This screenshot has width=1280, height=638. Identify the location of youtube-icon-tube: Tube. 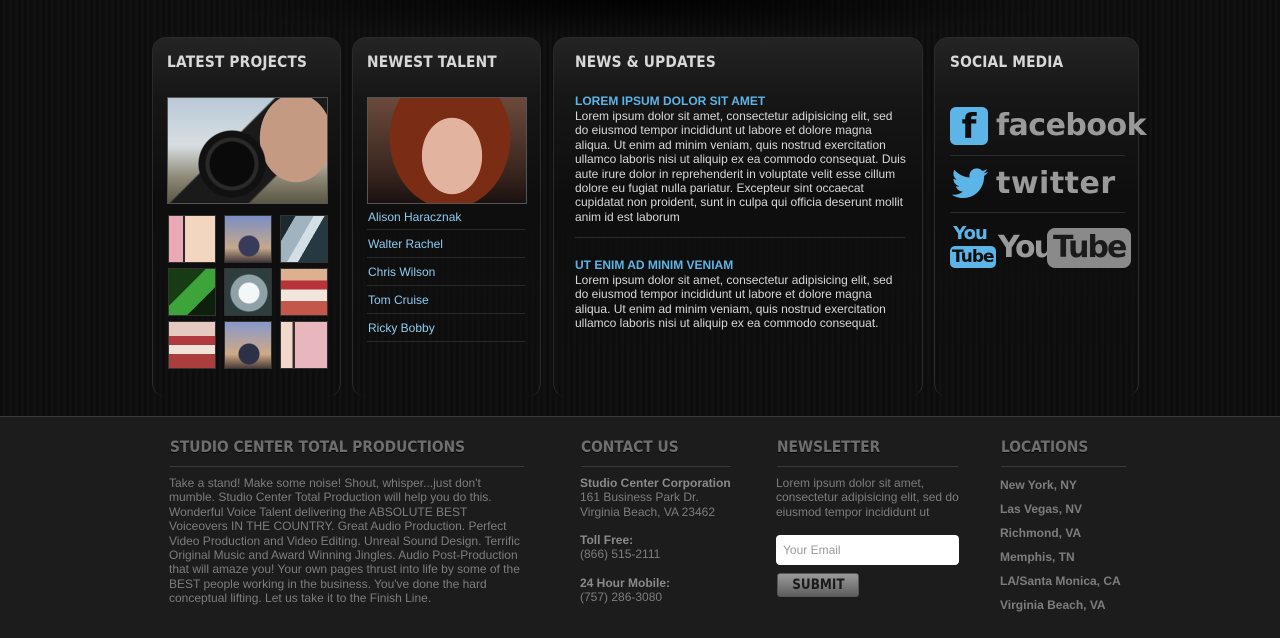
(973, 257).